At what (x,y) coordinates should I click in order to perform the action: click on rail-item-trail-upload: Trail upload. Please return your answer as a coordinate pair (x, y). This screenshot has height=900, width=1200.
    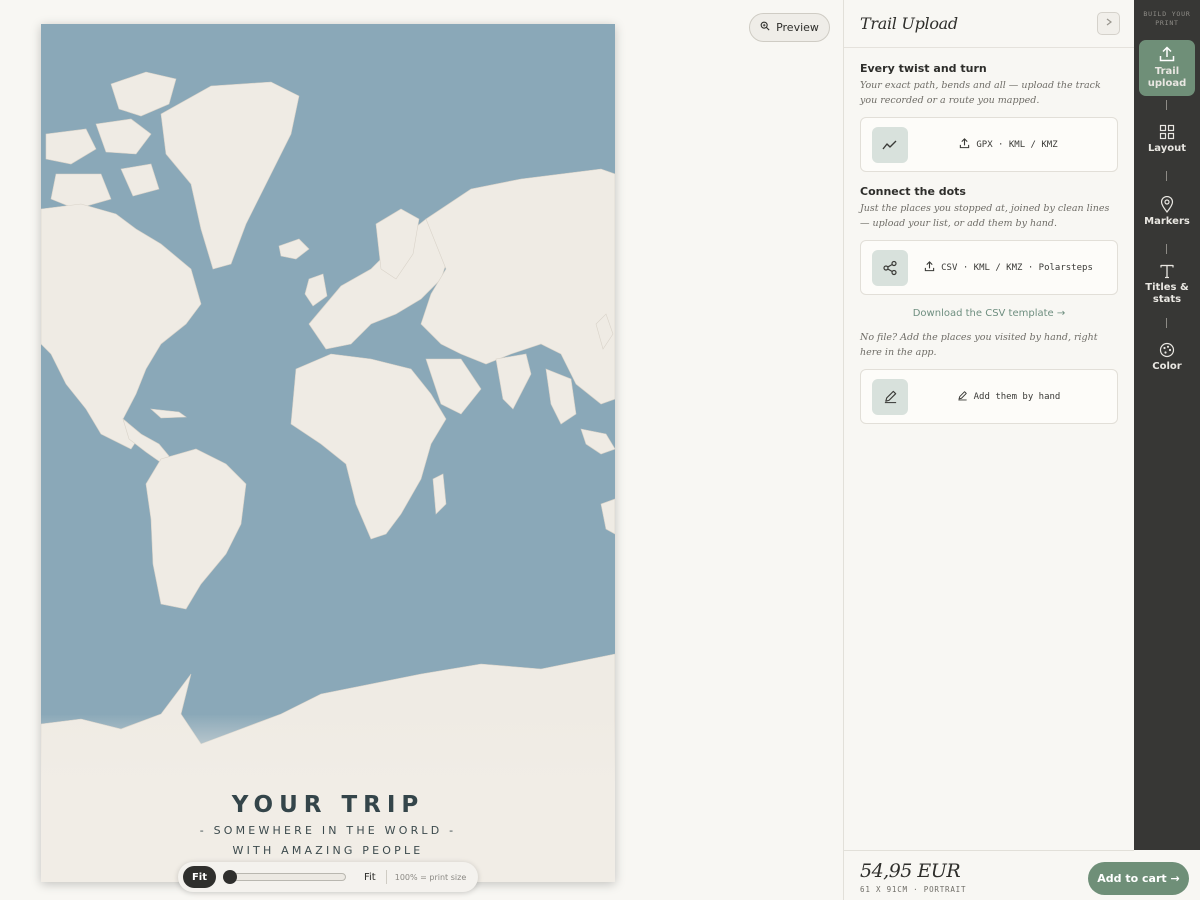
    Looking at the image, I should click on (1167, 68).